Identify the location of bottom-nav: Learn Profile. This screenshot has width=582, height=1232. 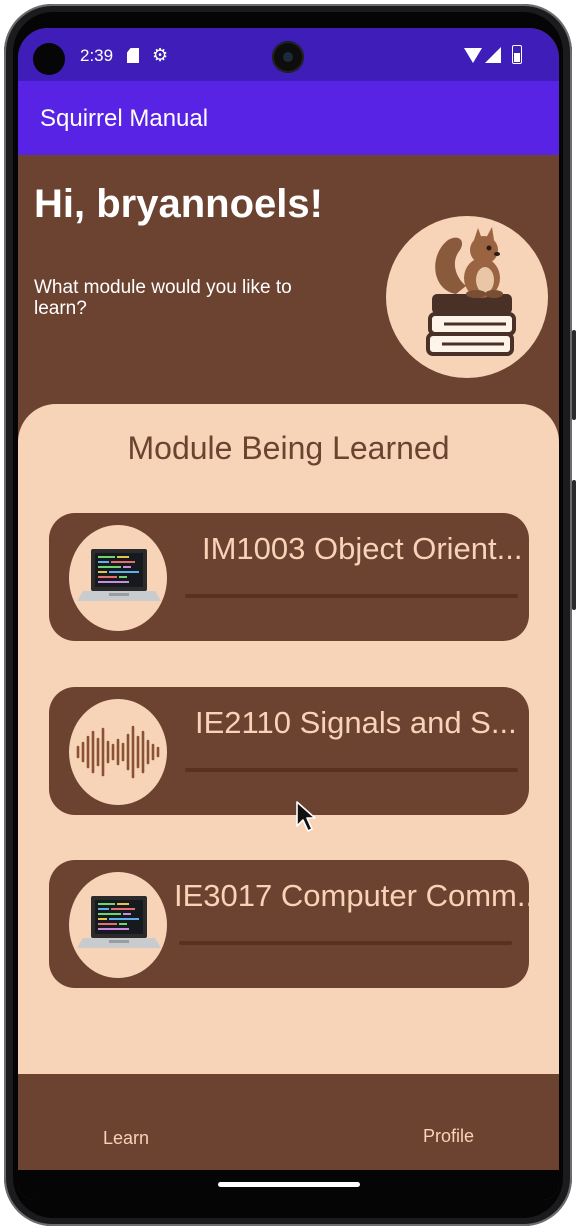
(288, 1122).